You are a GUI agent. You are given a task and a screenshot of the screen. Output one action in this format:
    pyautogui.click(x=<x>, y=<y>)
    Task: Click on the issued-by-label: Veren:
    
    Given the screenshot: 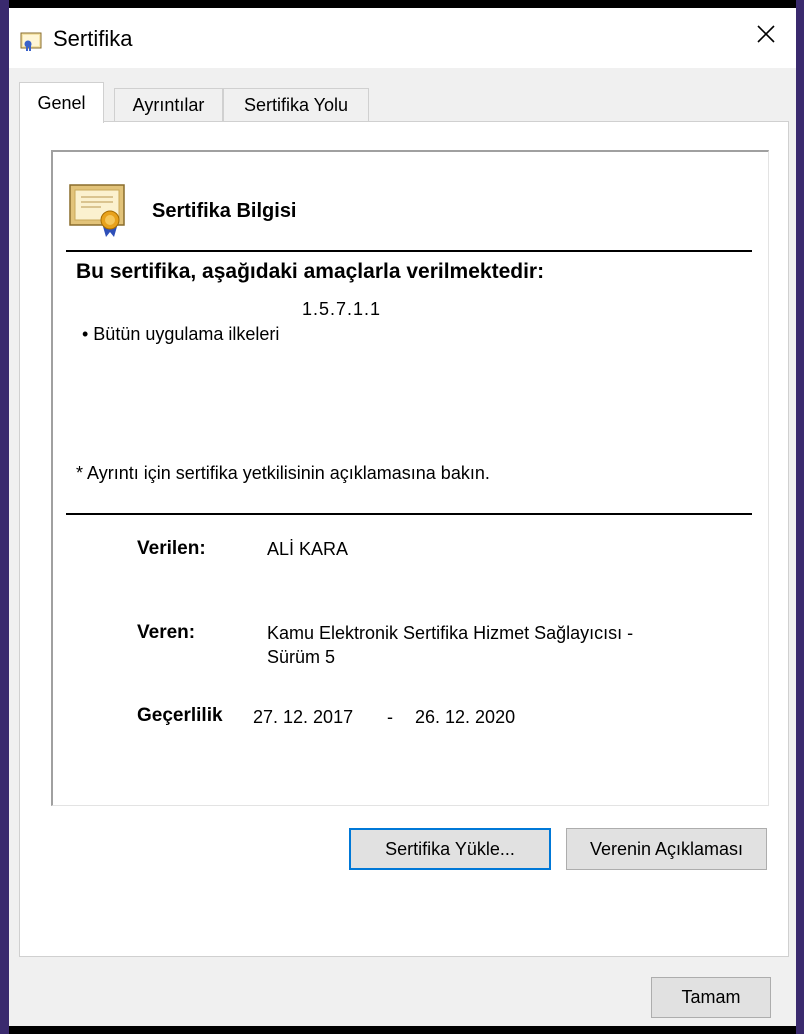 What is the action you would take?
    pyautogui.click(x=166, y=632)
    